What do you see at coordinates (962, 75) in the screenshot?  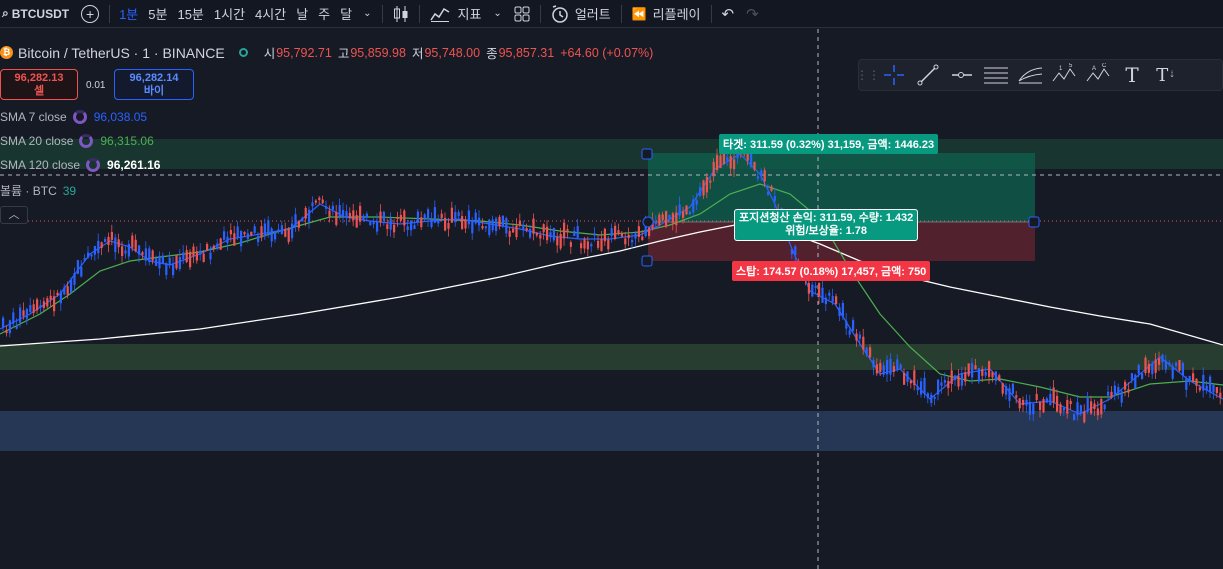 I see `horizontal-ray-icon` at bounding box center [962, 75].